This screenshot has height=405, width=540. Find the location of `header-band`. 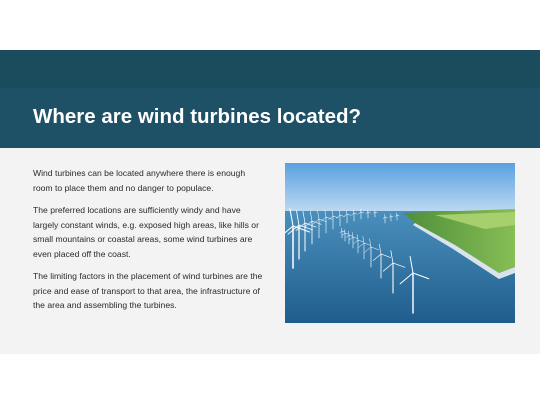

header-band is located at coordinates (270, 69).